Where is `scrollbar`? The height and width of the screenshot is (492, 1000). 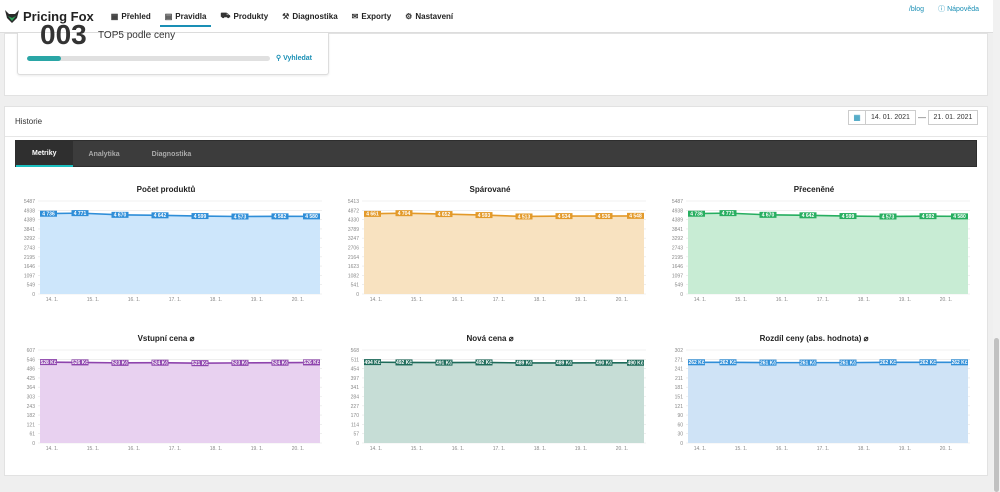 scrollbar is located at coordinates (996, 246).